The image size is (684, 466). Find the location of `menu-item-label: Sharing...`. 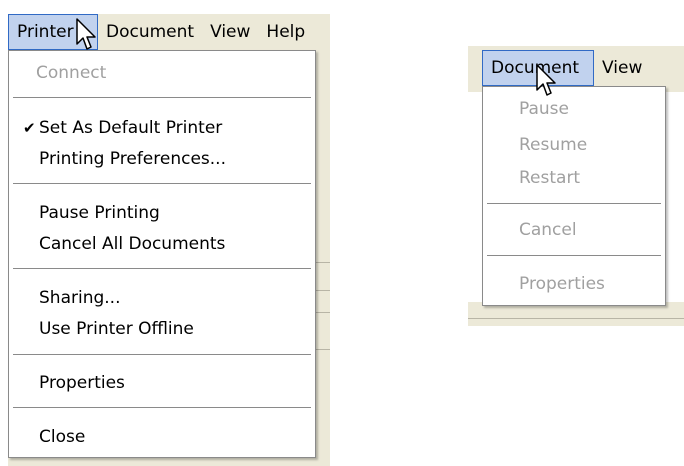

menu-item-label: Sharing... is located at coordinates (80, 298).